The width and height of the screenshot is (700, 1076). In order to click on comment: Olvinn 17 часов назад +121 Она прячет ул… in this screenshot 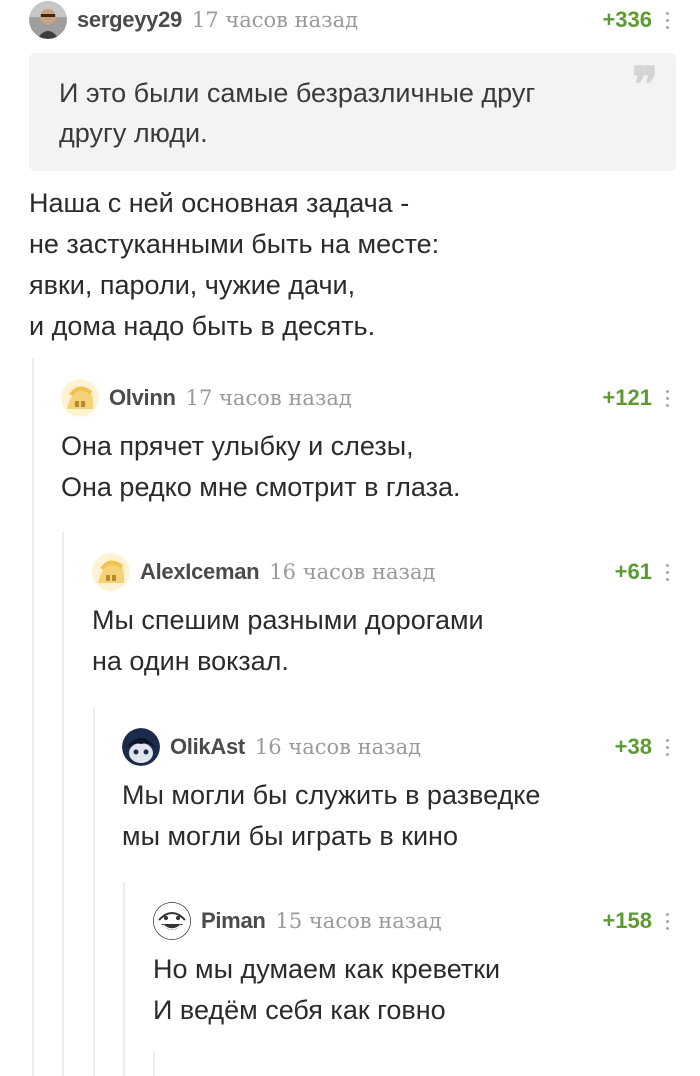, I will do `click(368, 443)`.